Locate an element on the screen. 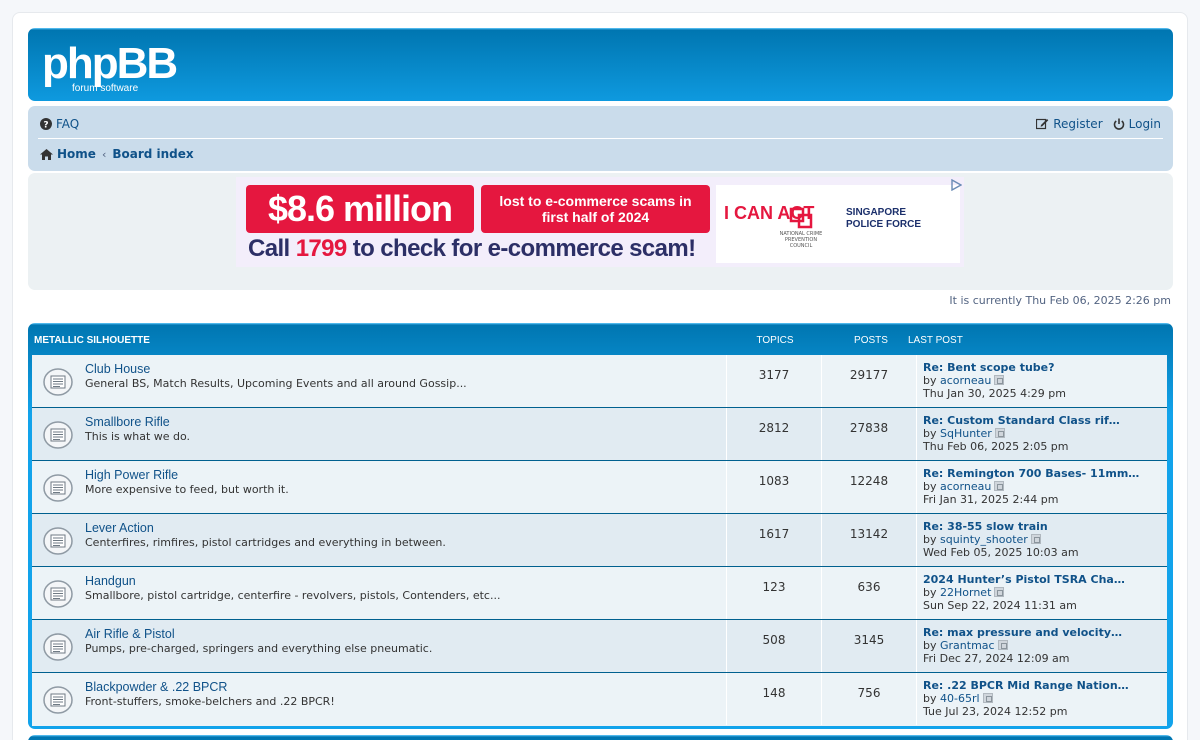  home-label: Home is located at coordinates (76, 154).